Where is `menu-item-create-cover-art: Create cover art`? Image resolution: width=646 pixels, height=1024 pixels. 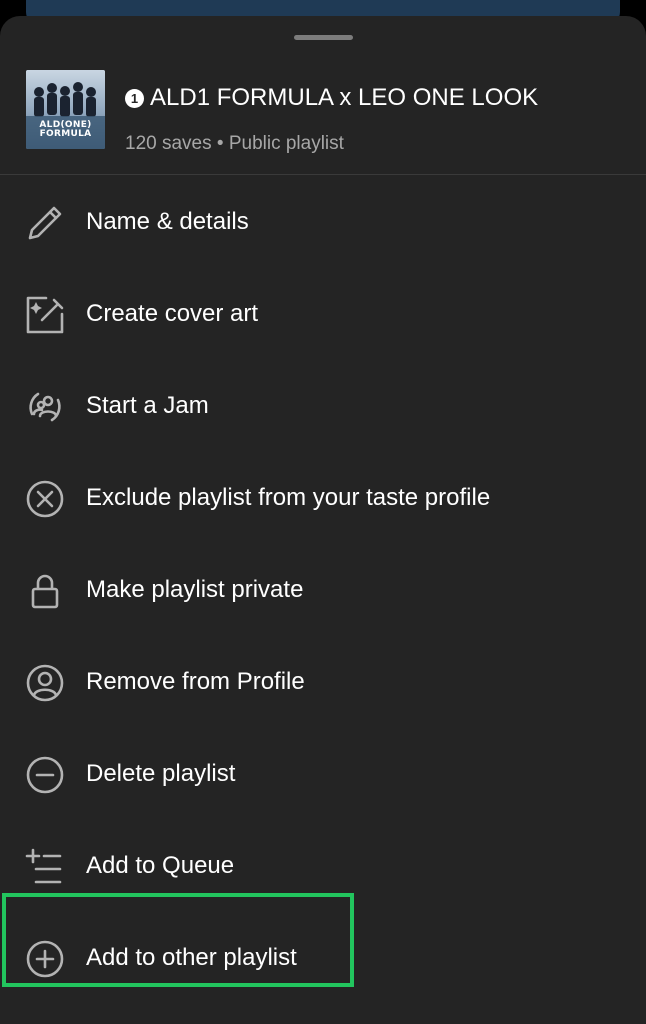
menu-item-create-cover-art: Create cover art is located at coordinates (323, 314).